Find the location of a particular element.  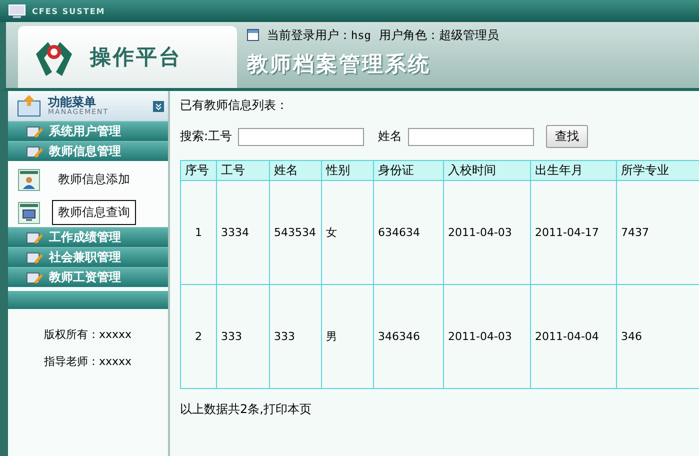

monitor-icon is located at coordinates (17, 11).